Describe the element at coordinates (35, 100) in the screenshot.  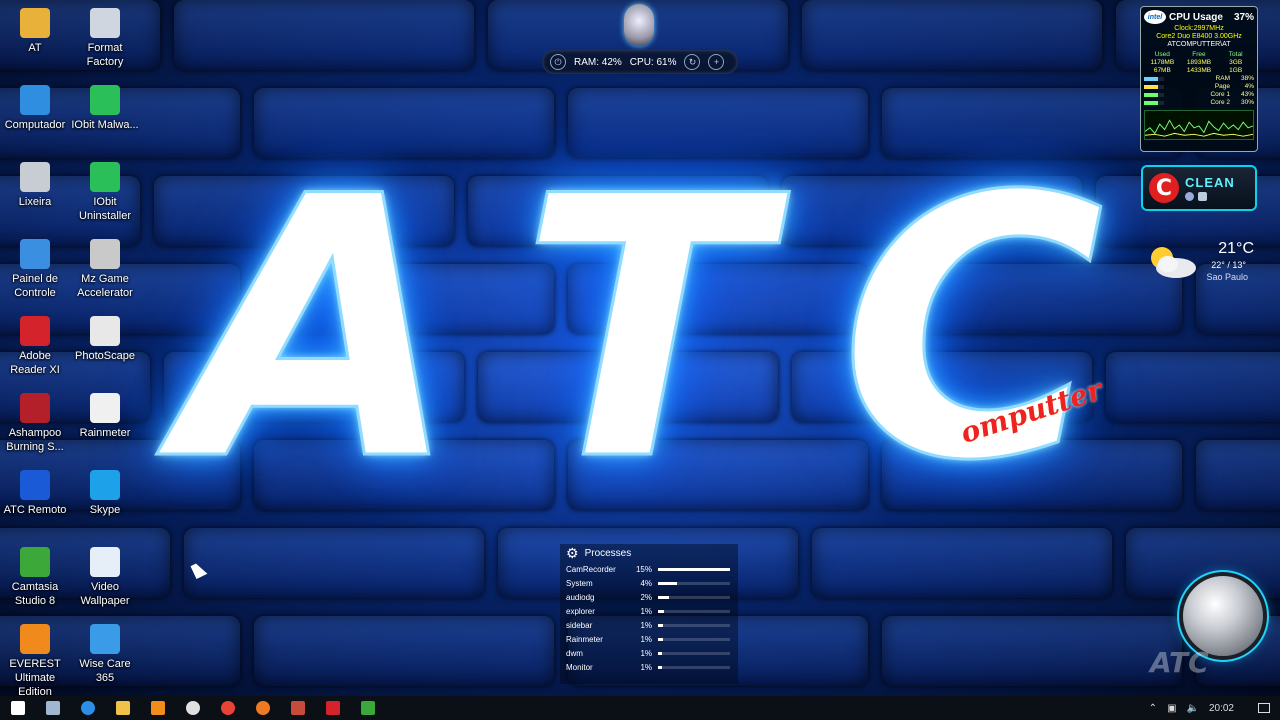
I see `computer-icon` at that location.